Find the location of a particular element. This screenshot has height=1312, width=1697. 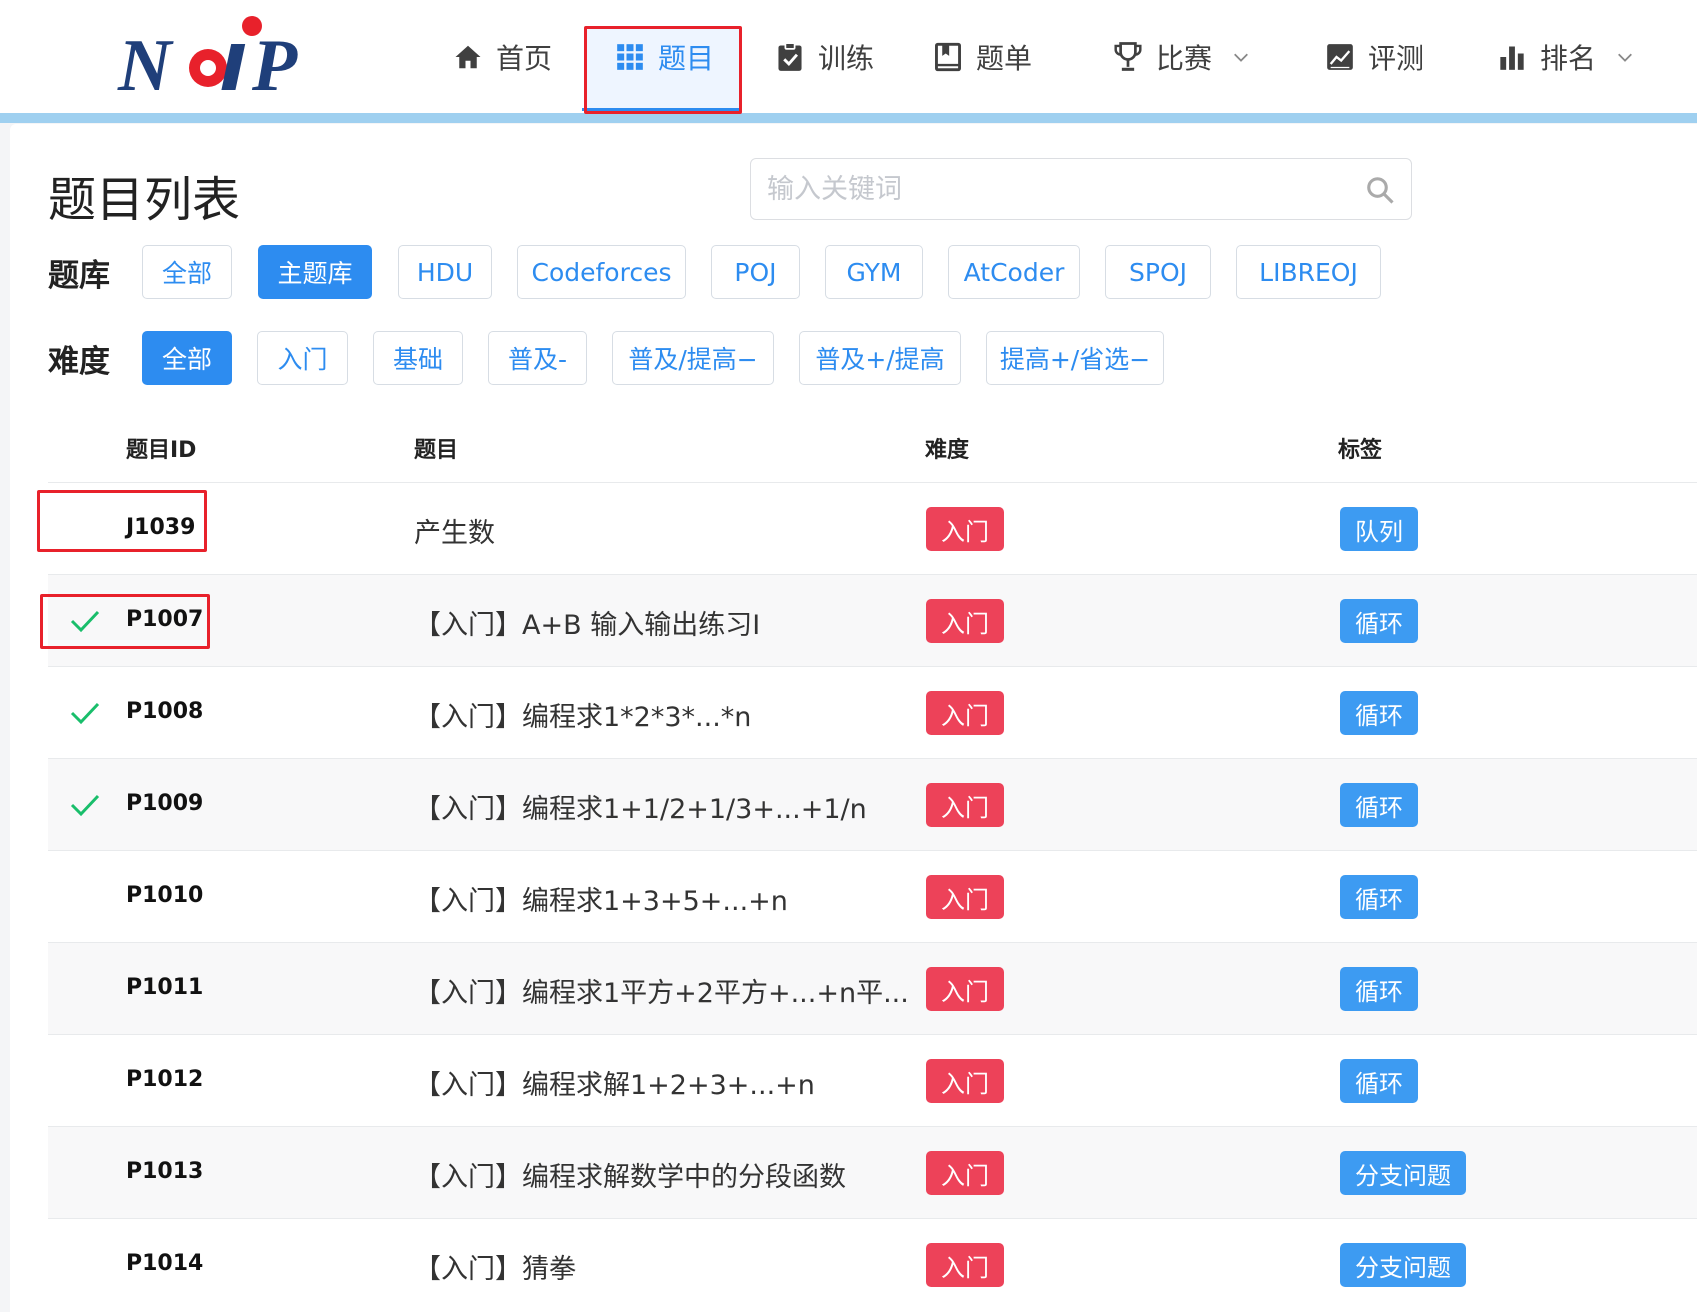

nav-training: 训练 is located at coordinates (824, 56).